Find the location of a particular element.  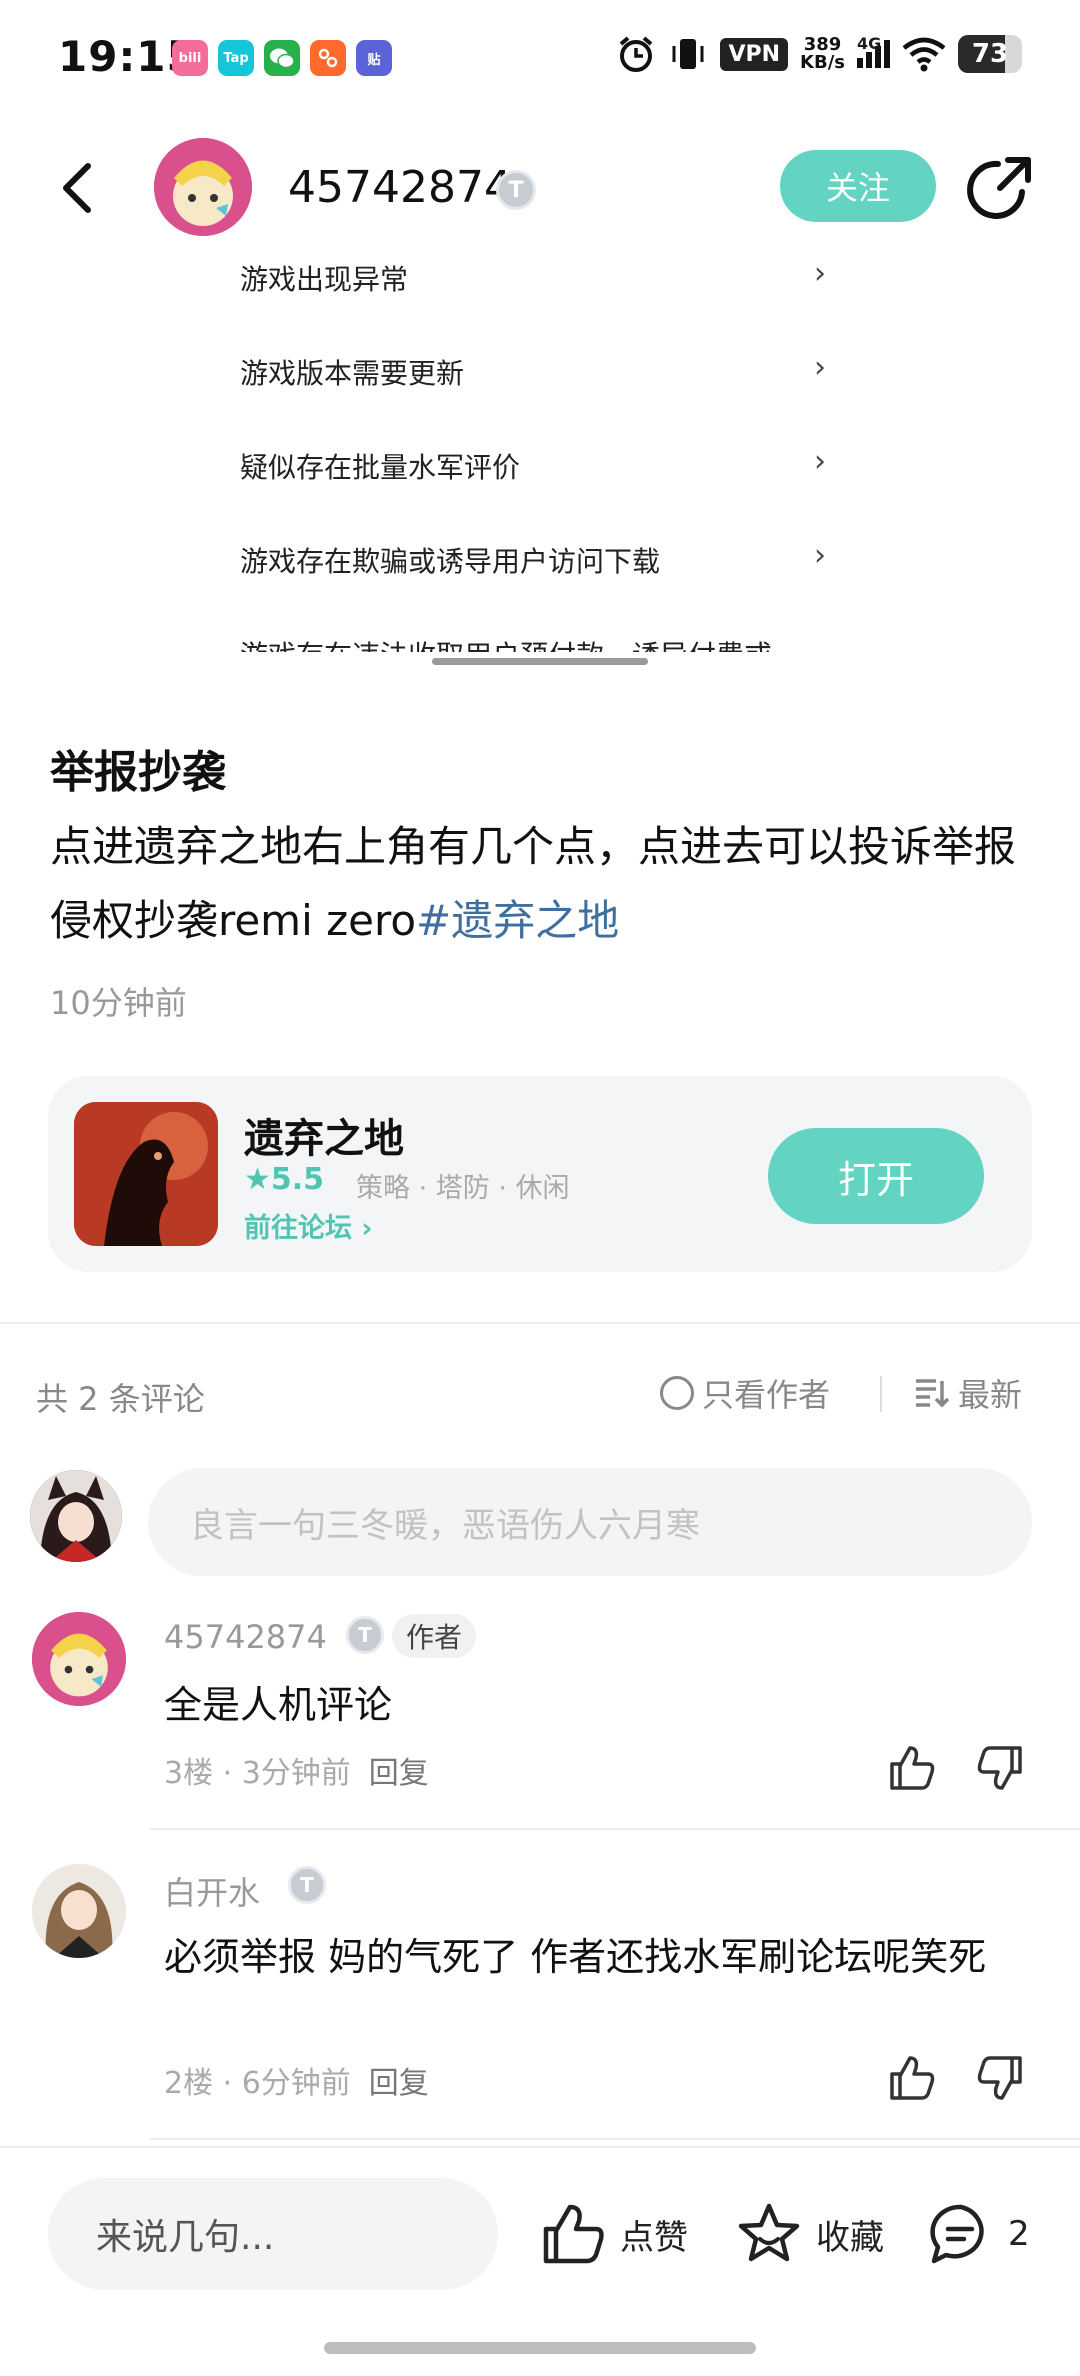

back-arrow-icon is located at coordinates (80, 188).